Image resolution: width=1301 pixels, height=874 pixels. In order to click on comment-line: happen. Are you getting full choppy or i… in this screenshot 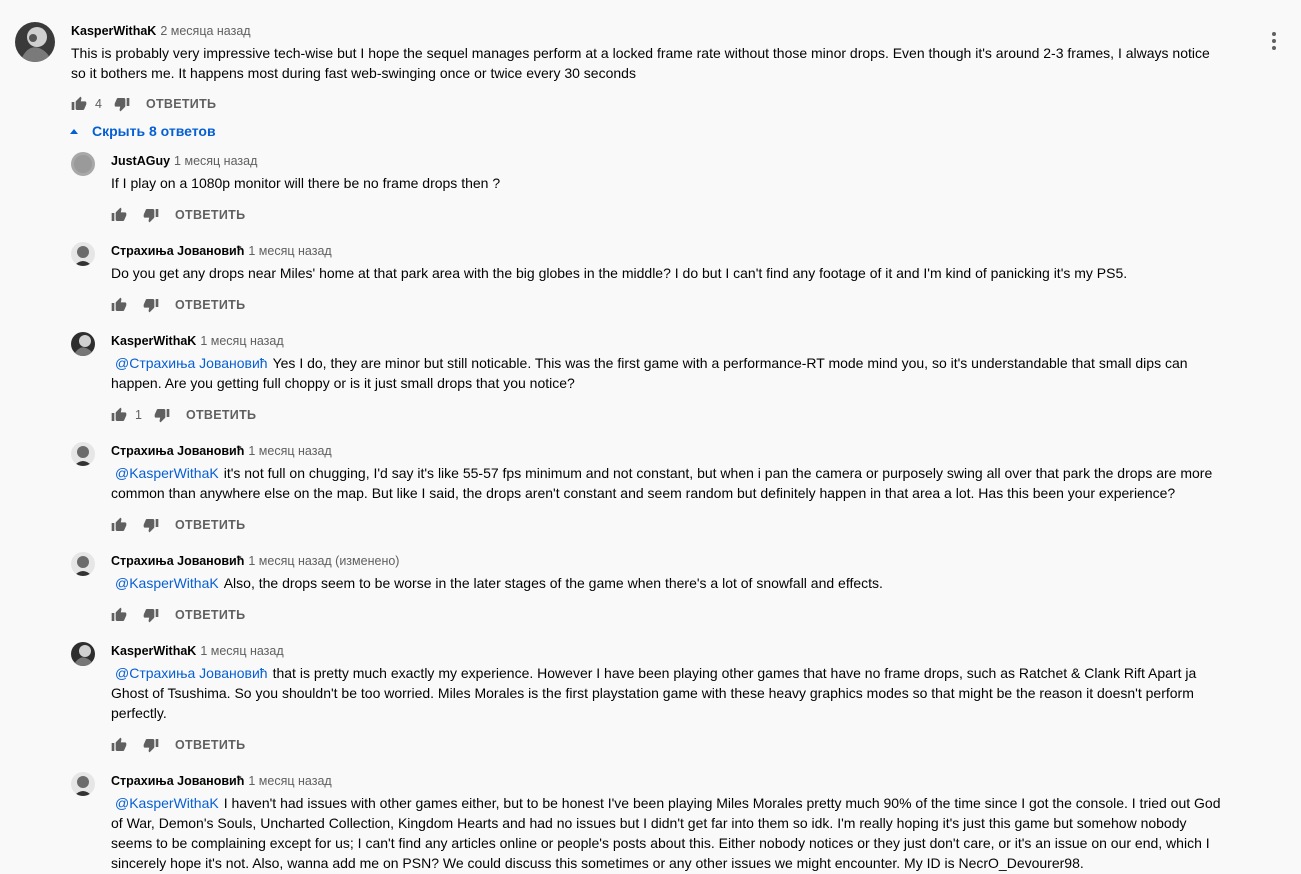, I will do `click(343, 383)`.